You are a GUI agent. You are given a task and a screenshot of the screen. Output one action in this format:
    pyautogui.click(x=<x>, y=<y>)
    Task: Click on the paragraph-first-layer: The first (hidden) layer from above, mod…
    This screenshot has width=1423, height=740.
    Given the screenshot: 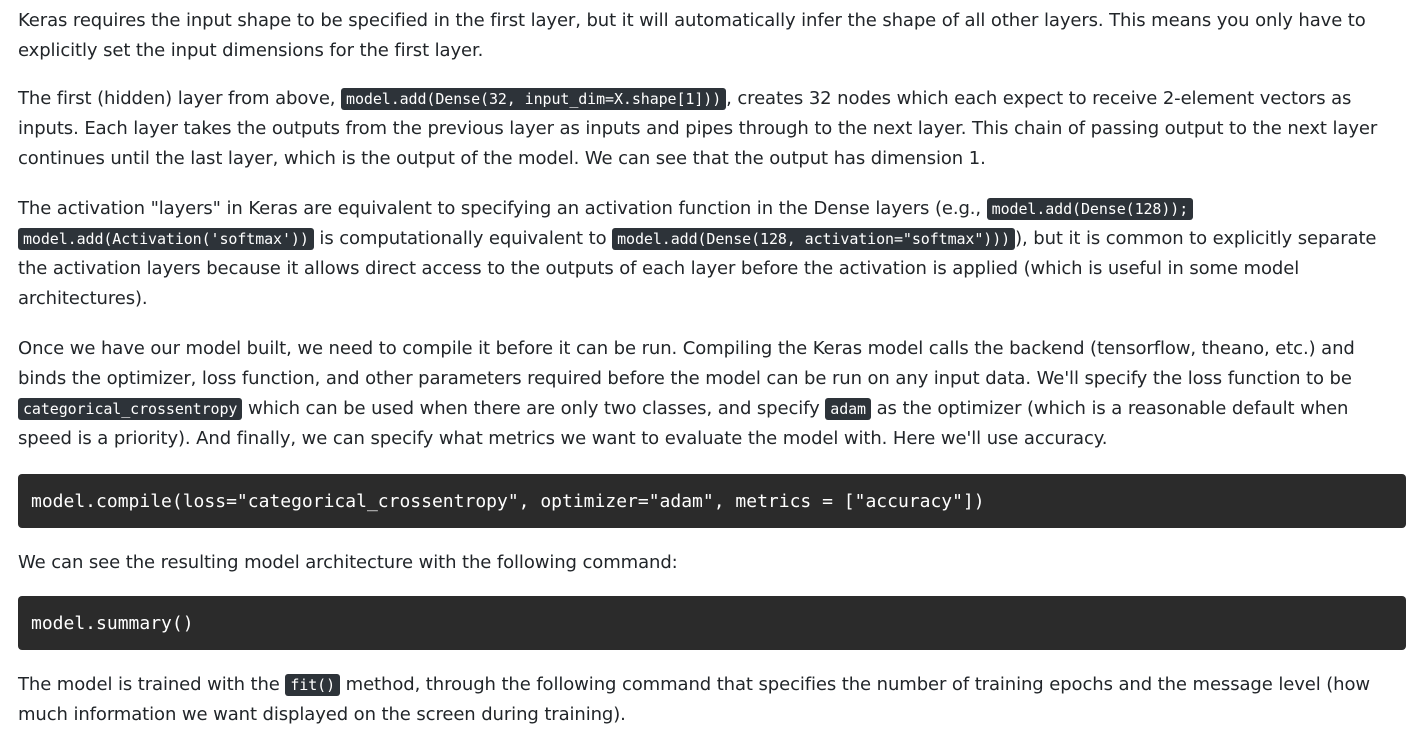 What is the action you would take?
    pyautogui.click(x=712, y=129)
    